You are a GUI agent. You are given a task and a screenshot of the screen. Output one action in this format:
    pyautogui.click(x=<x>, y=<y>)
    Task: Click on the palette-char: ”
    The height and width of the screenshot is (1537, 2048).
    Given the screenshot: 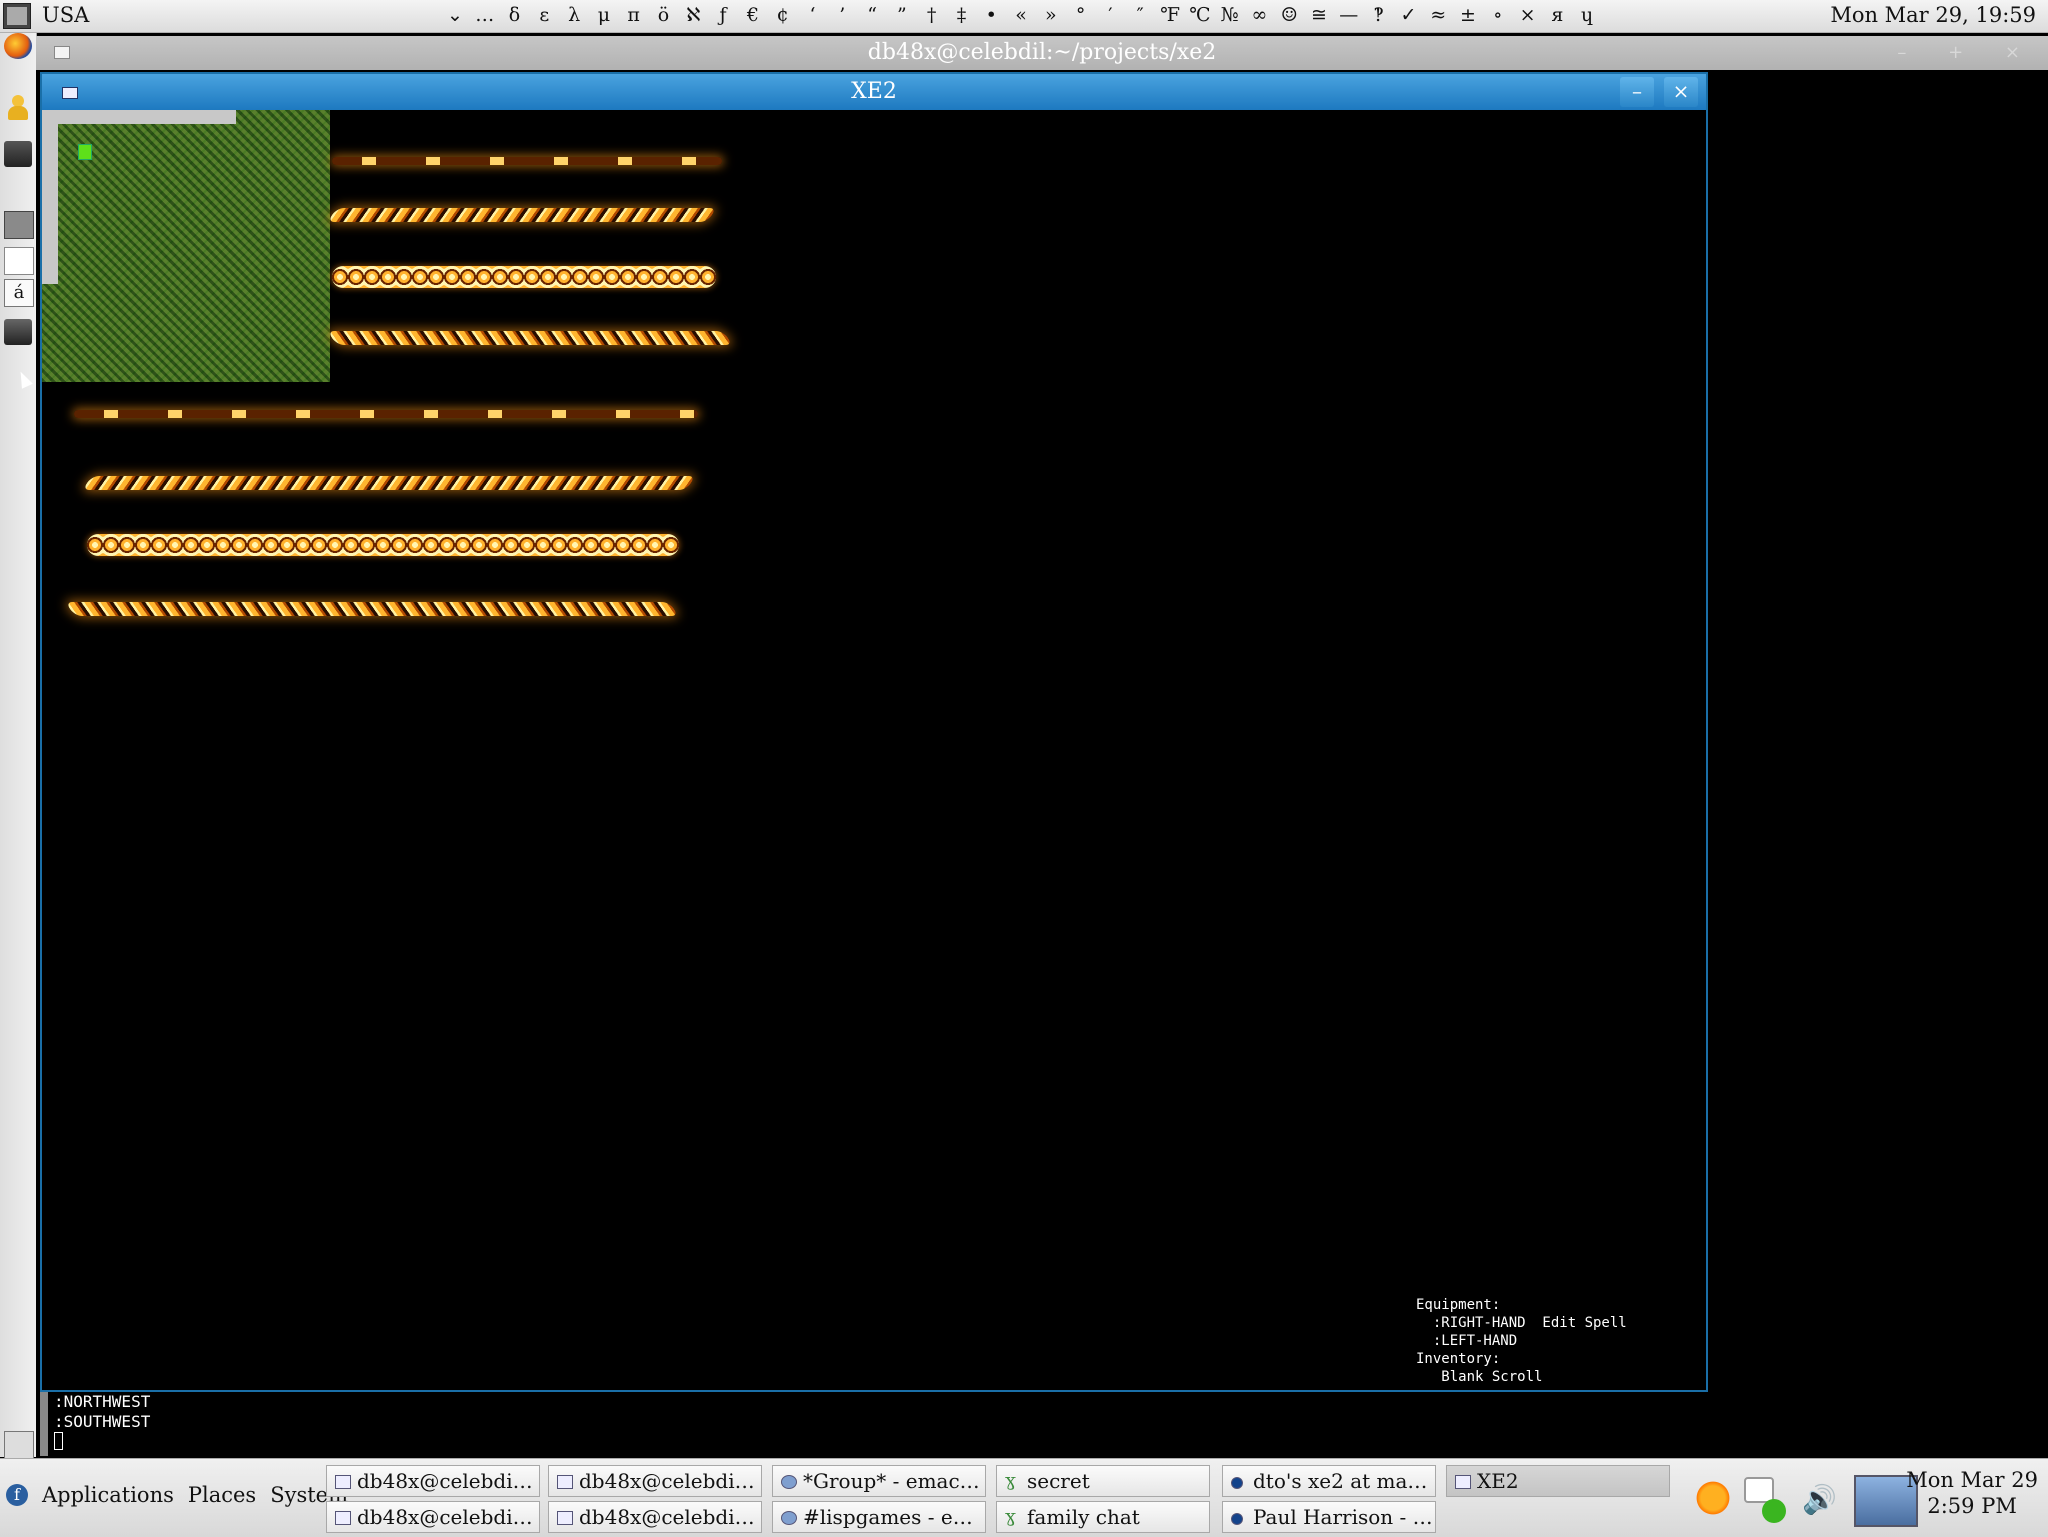 What is the action you would take?
    pyautogui.click(x=902, y=15)
    